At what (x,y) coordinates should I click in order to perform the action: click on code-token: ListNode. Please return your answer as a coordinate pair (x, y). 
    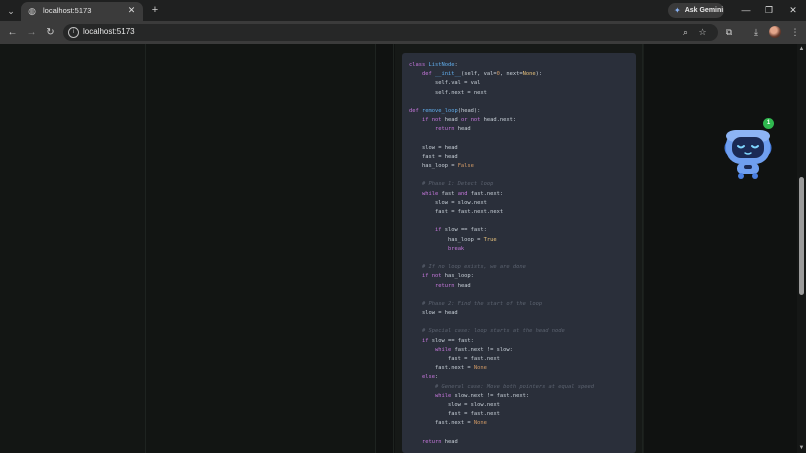
    Looking at the image, I should click on (441, 65).